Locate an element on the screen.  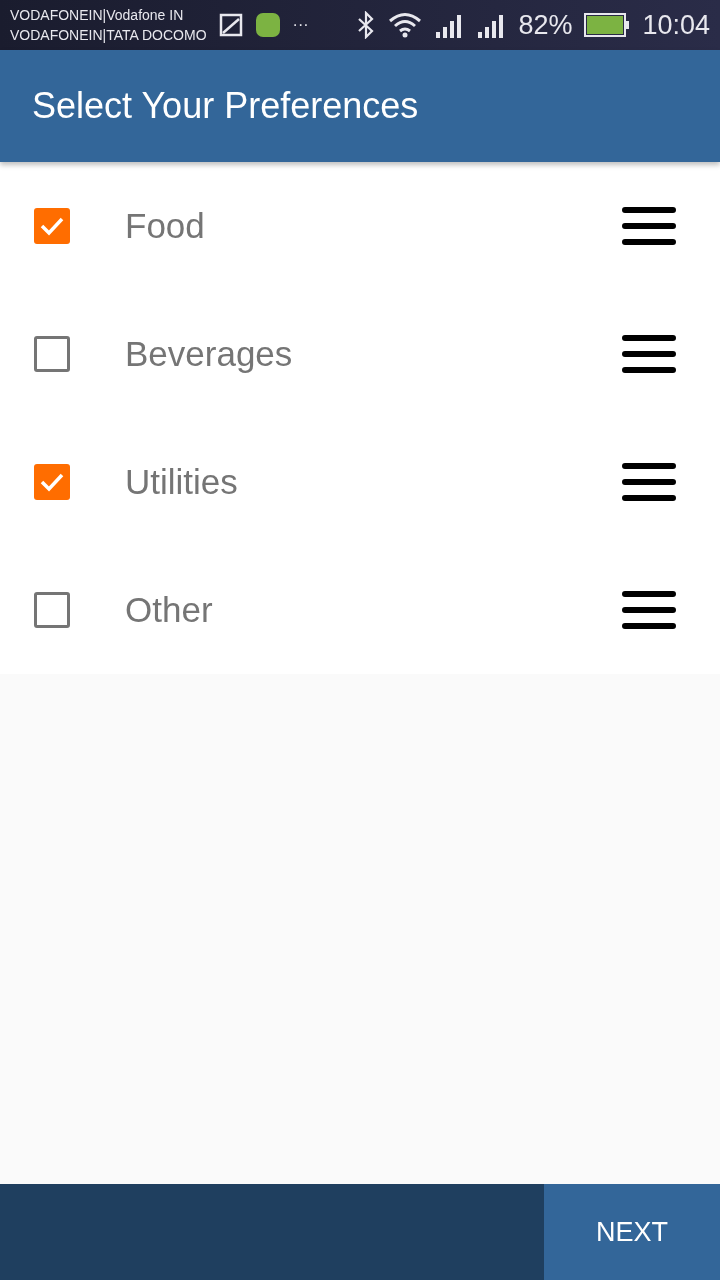
preference-label: Other is located at coordinates (169, 610).